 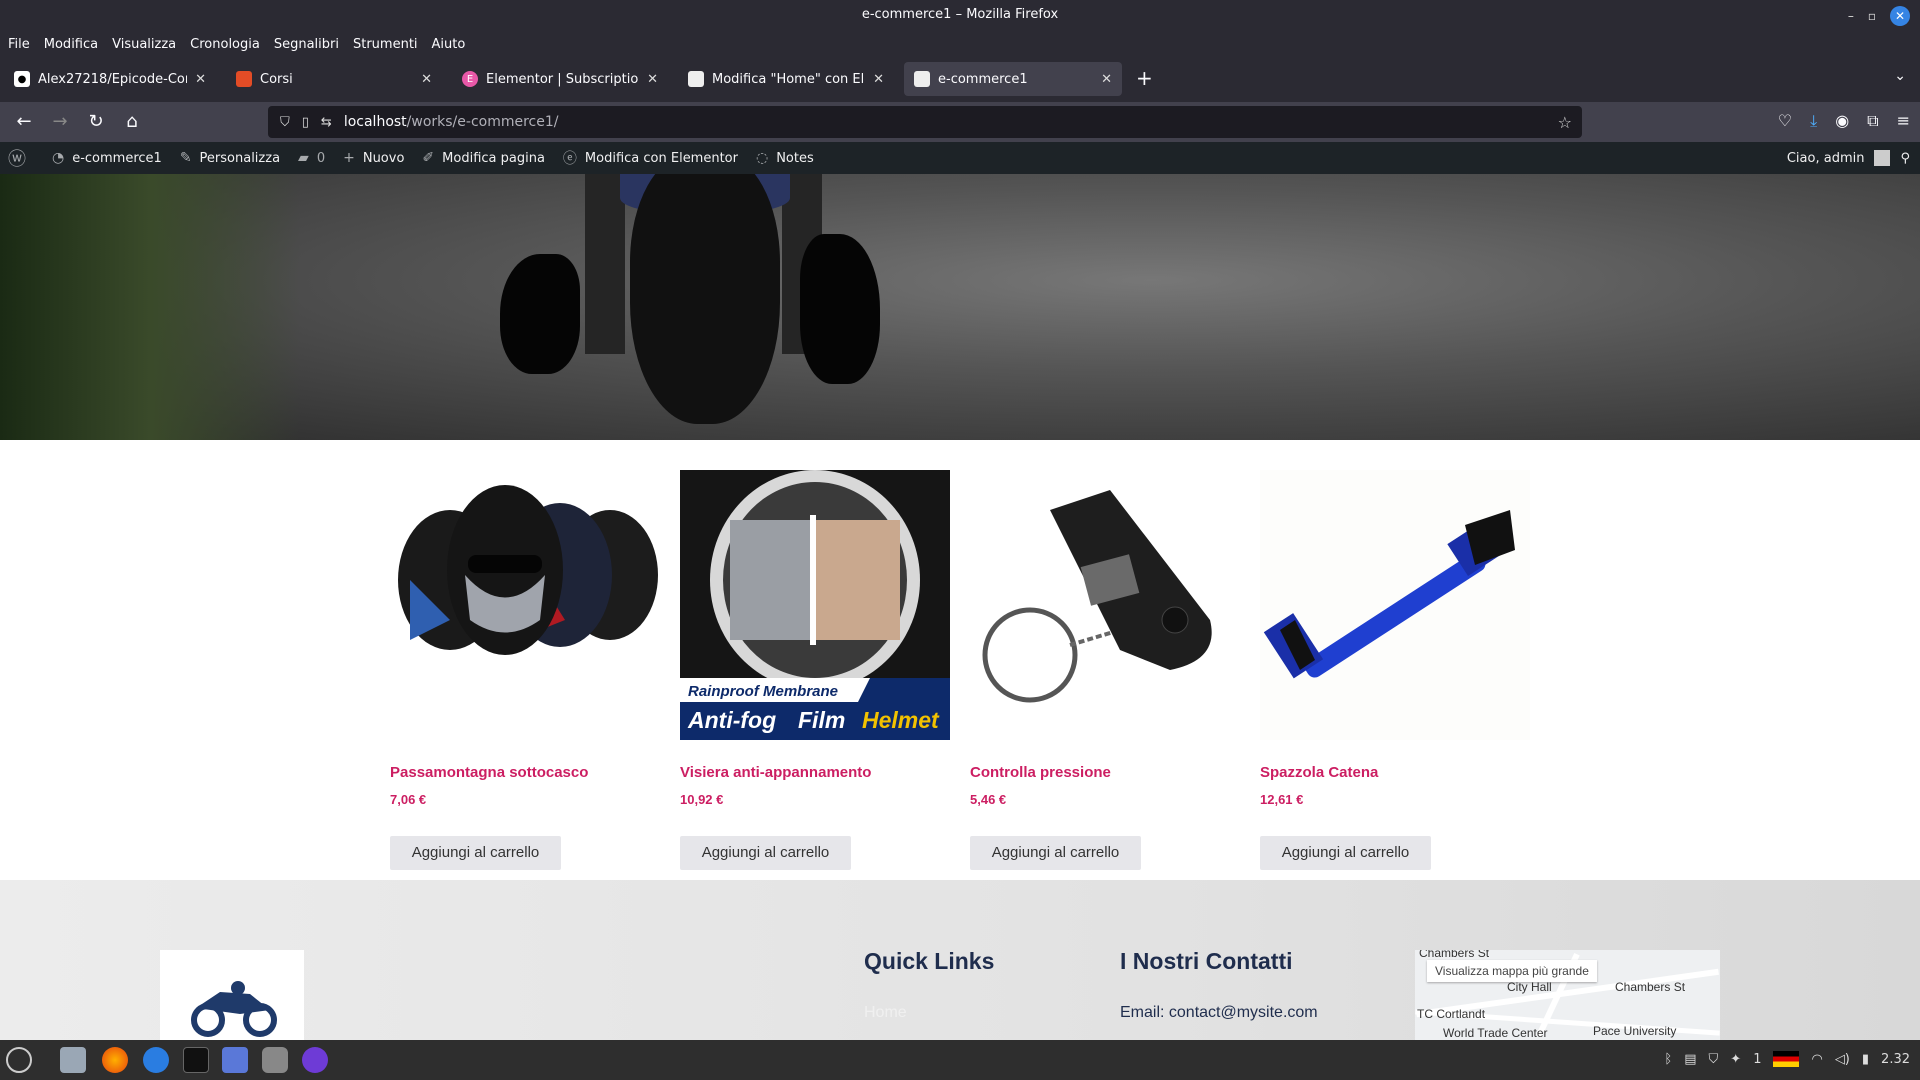 I want to click on screenshot-icon, so click(x=235, y=1060).